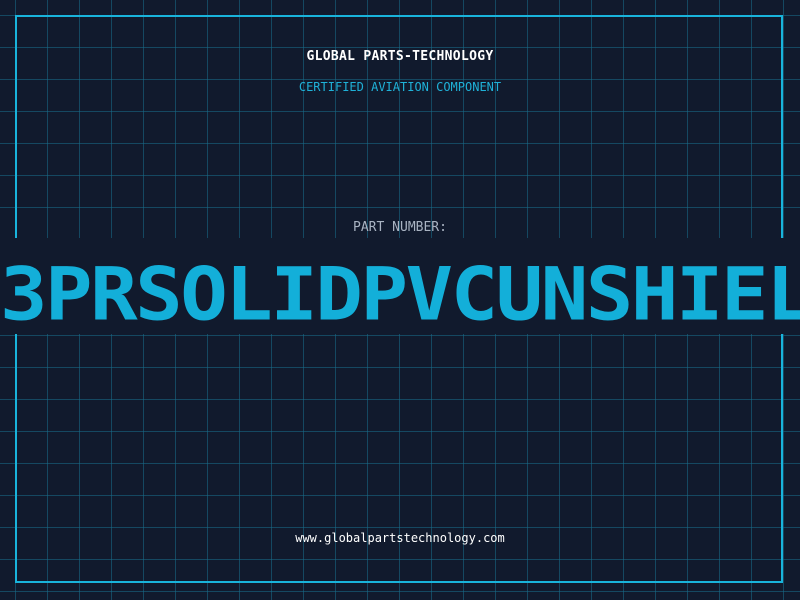  Describe the element at coordinates (400, 295) in the screenshot. I see `part-number-value: 3PRSOLIDPVCUNSHIEL` at that location.